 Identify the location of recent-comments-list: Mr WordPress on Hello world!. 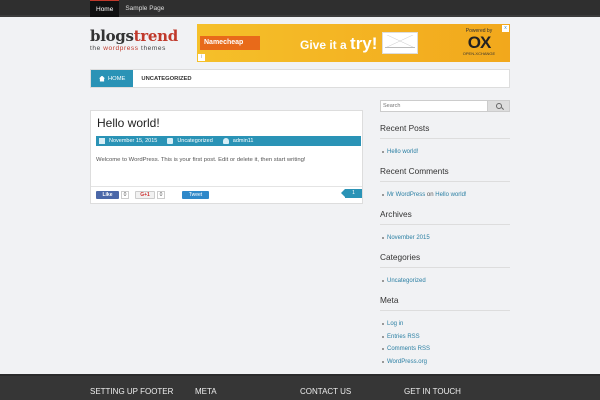
(424, 197).